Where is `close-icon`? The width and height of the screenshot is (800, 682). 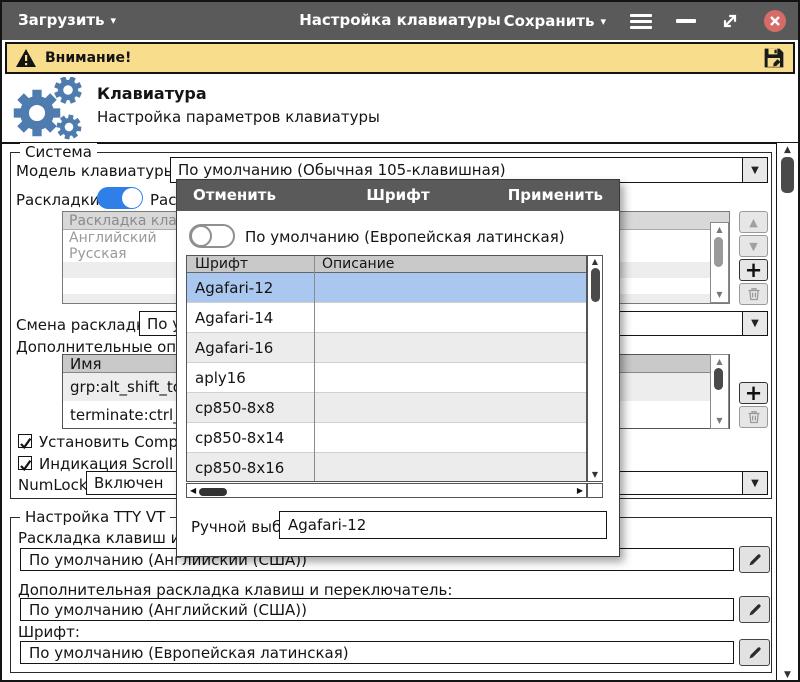
close-icon is located at coordinates (775, 21).